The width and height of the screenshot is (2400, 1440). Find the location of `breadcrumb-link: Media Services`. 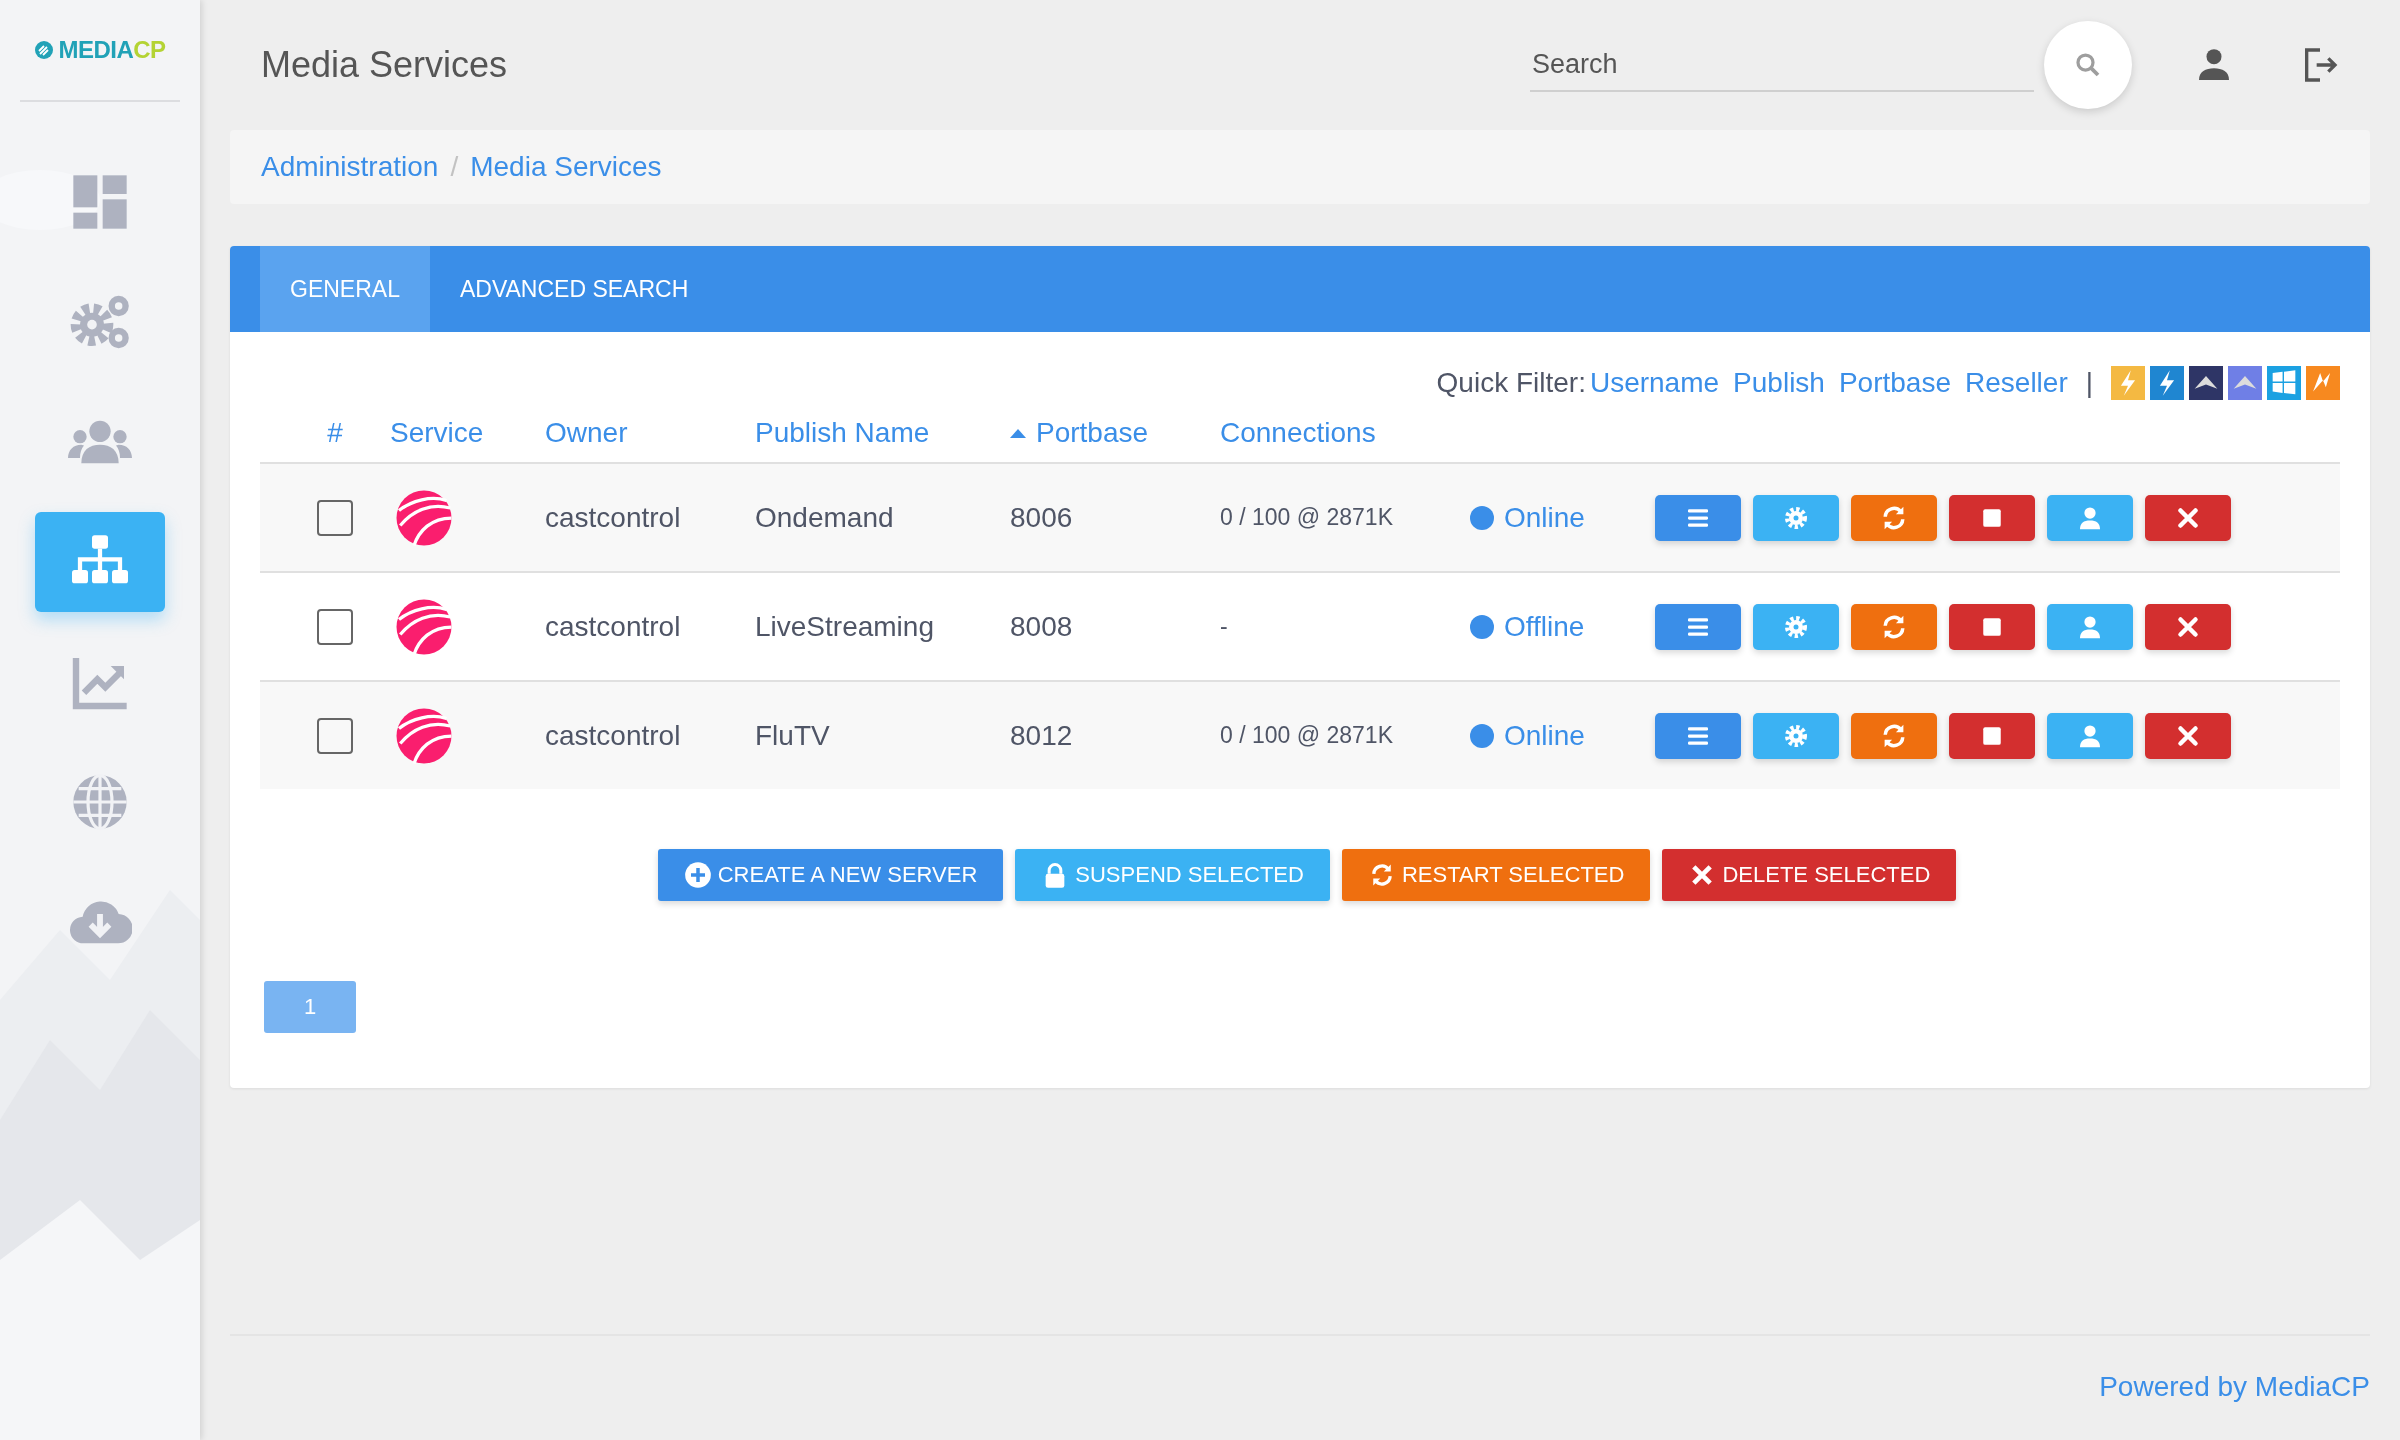

breadcrumb-link: Media Services is located at coordinates (566, 167).